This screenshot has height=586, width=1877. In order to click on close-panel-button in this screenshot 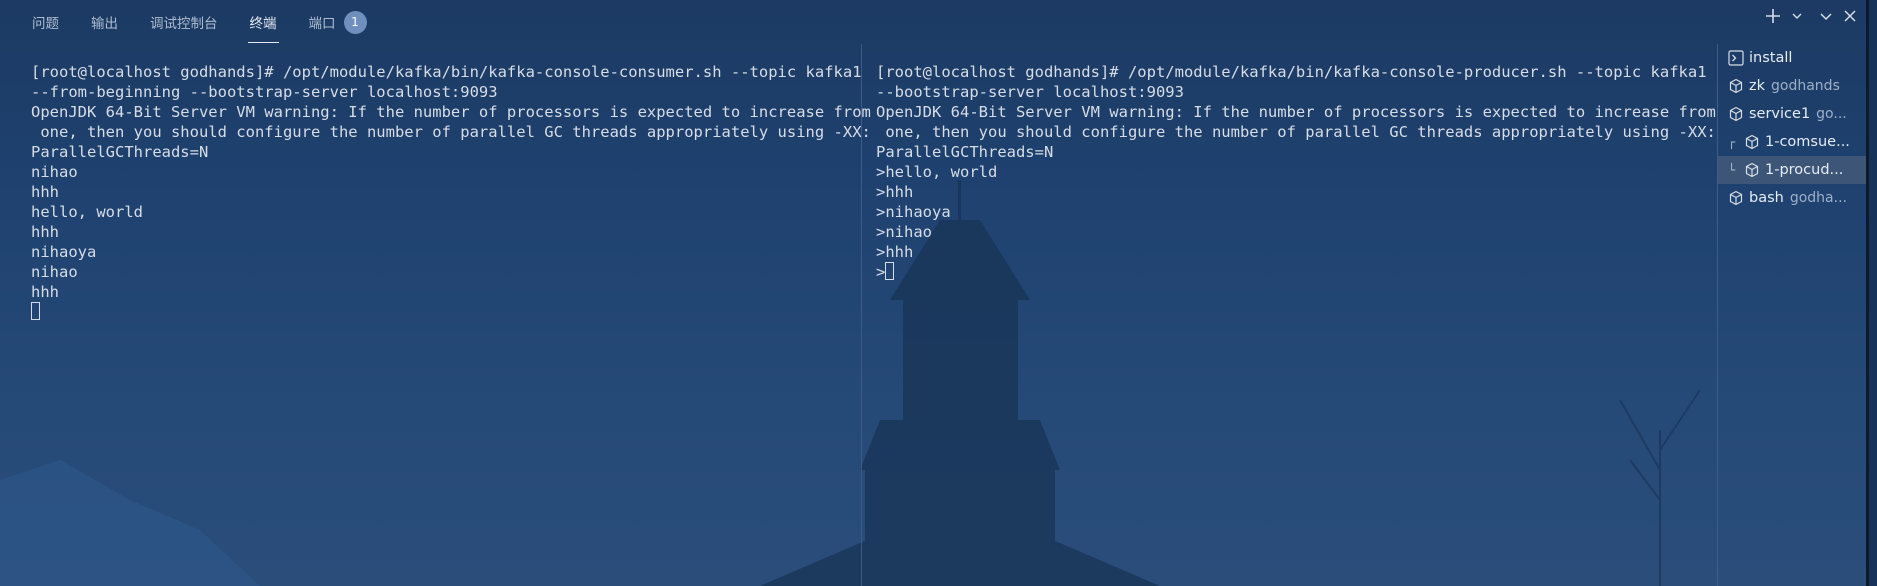, I will do `click(1850, 16)`.